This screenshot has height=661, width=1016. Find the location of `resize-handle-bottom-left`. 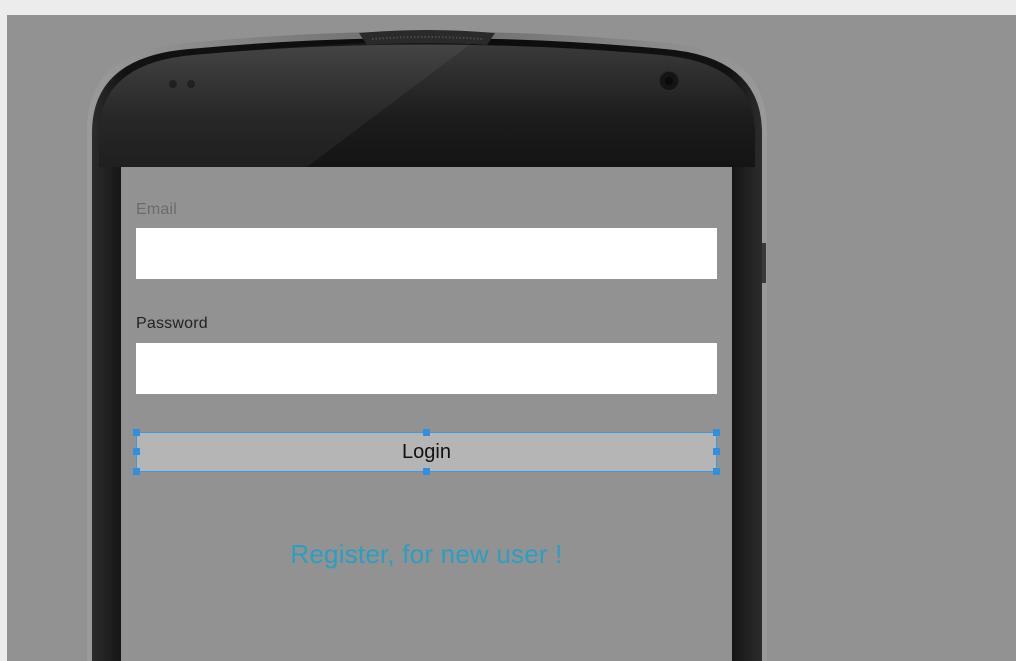

resize-handle-bottom-left is located at coordinates (136, 471).